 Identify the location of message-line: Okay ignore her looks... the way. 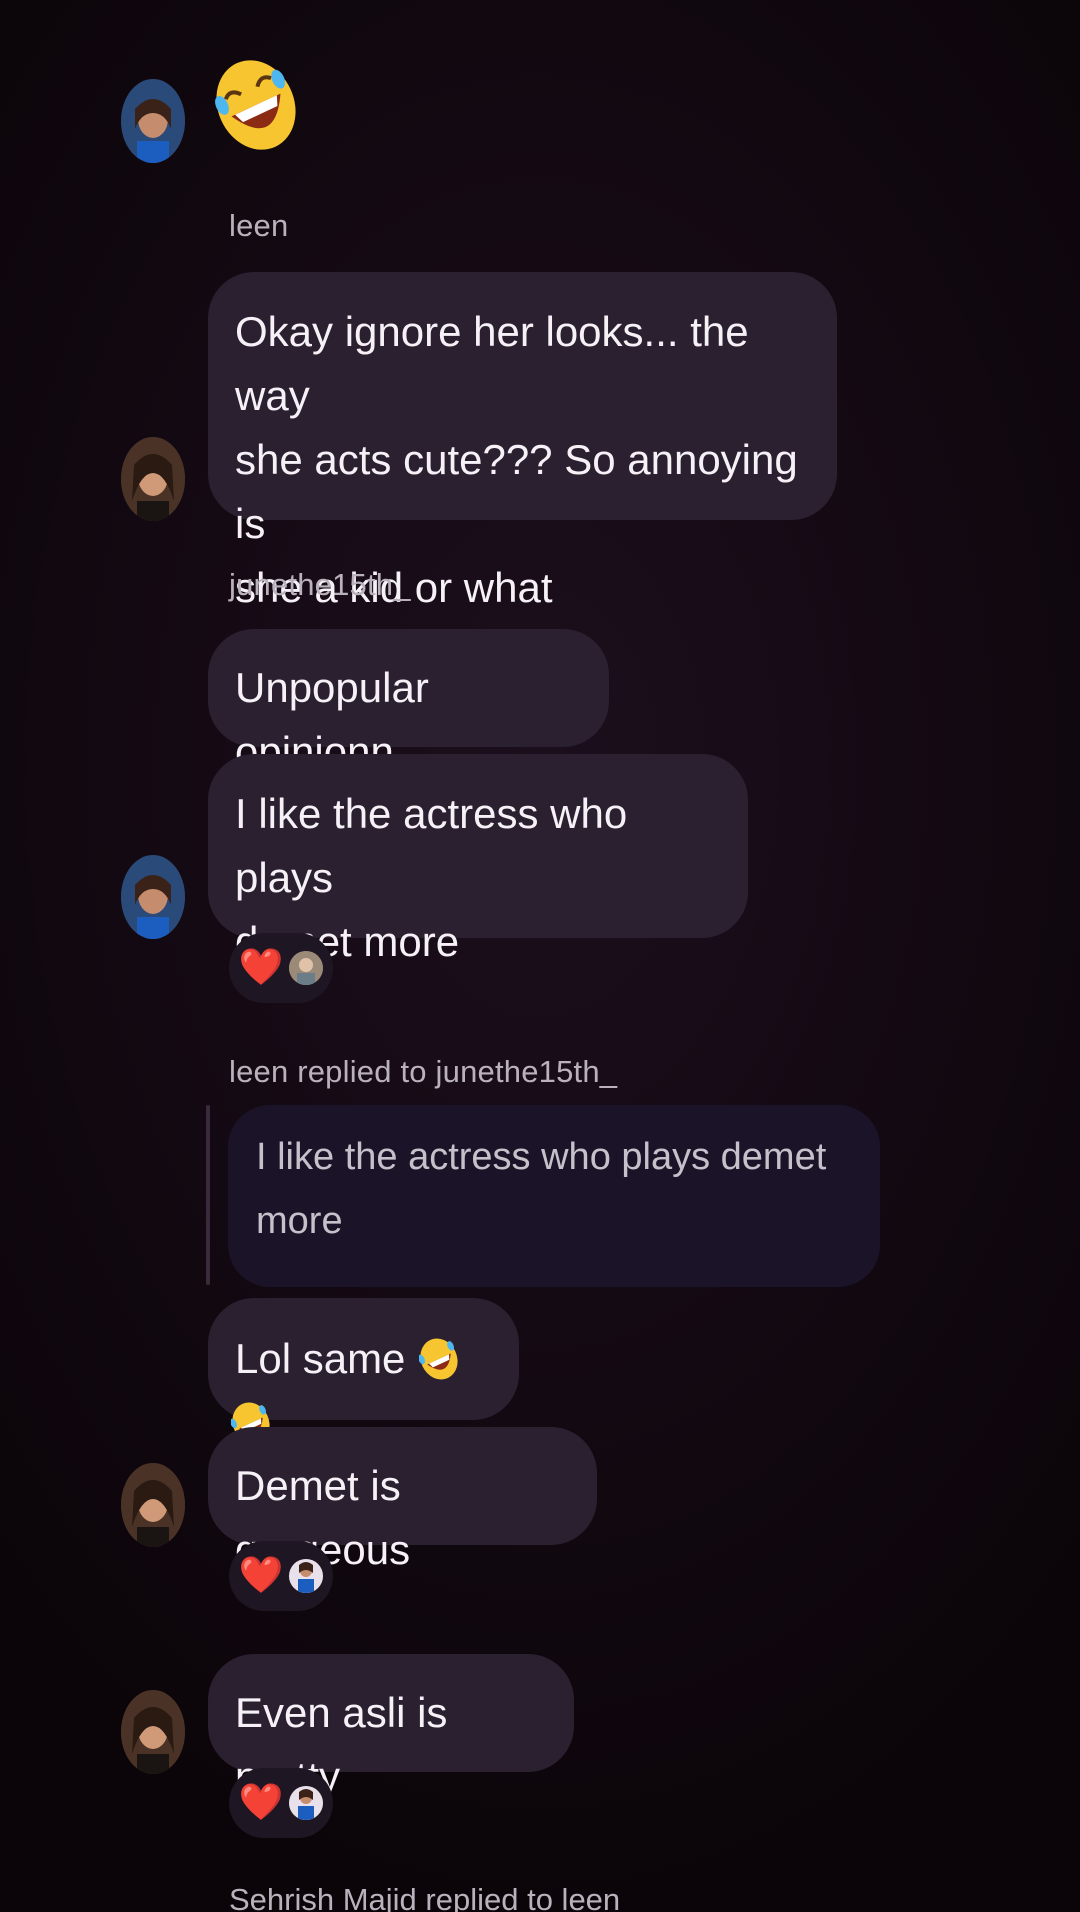
(492, 363).